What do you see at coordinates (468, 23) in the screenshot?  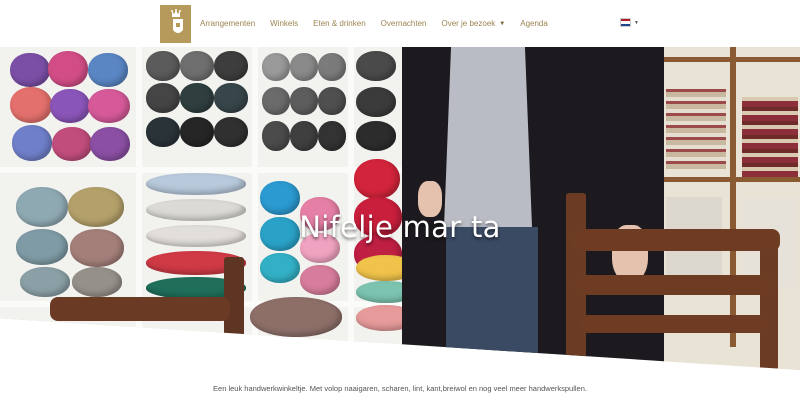 I see `nav-item-label: Over je bezoek` at bounding box center [468, 23].